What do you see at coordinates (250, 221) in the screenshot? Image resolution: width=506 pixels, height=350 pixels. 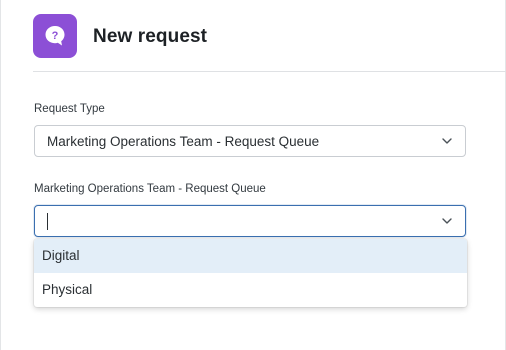 I see `queue-type-combobox` at bounding box center [250, 221].